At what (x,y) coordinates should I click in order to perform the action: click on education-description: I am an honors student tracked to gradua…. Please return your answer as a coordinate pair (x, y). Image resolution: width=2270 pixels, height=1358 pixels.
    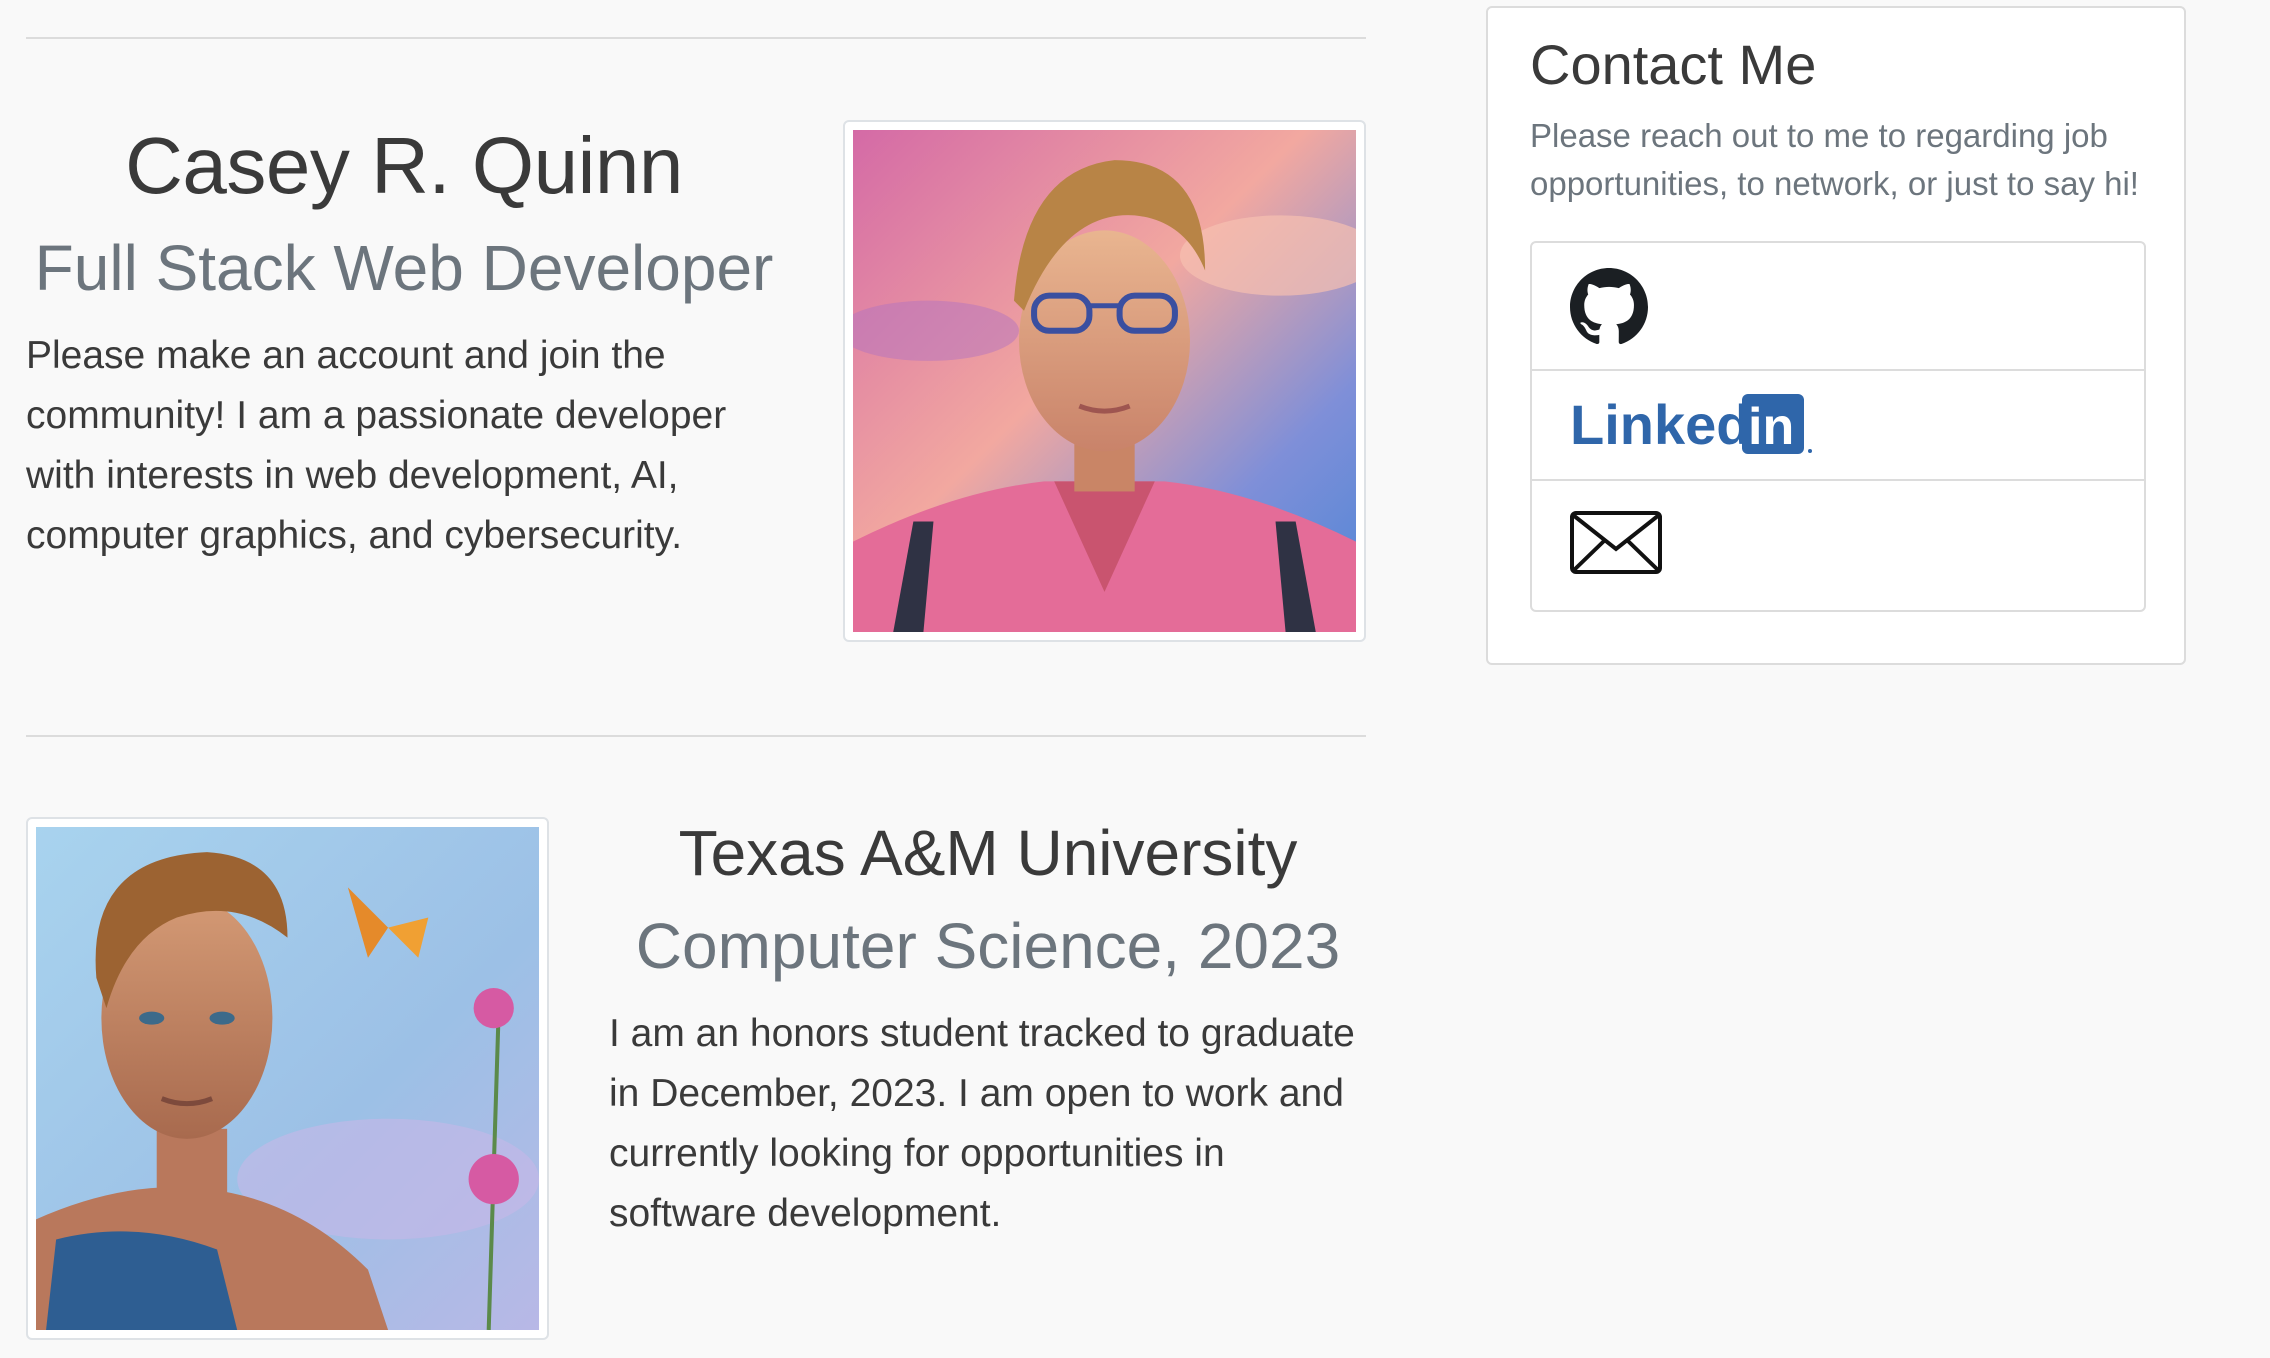
    Looking at the image, I should click on (982, 1123).